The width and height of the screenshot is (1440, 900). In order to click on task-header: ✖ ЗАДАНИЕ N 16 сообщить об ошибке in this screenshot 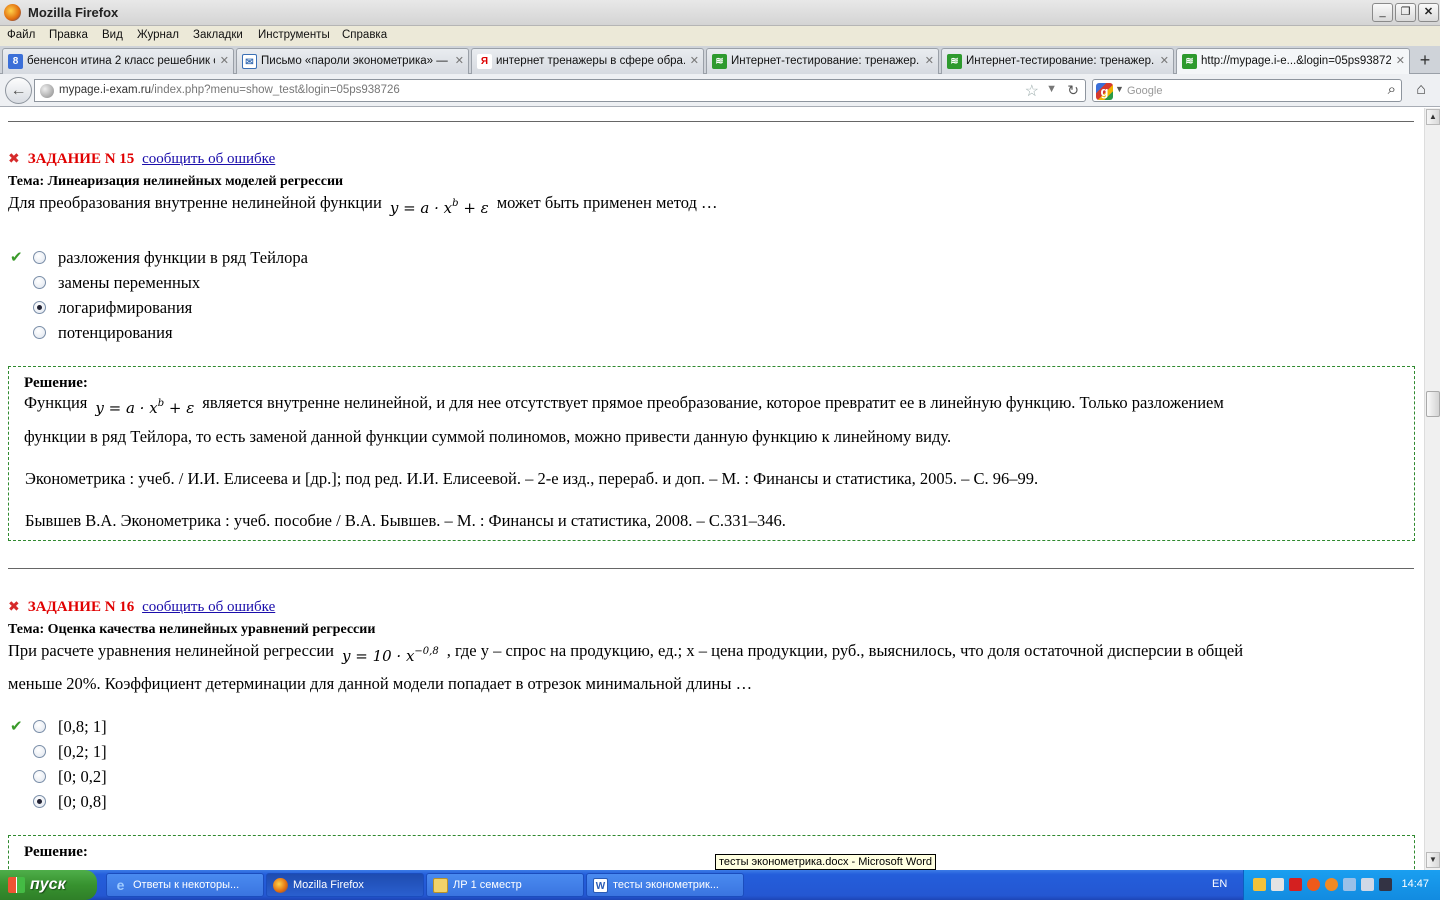, I will do `click(141, 607)`.